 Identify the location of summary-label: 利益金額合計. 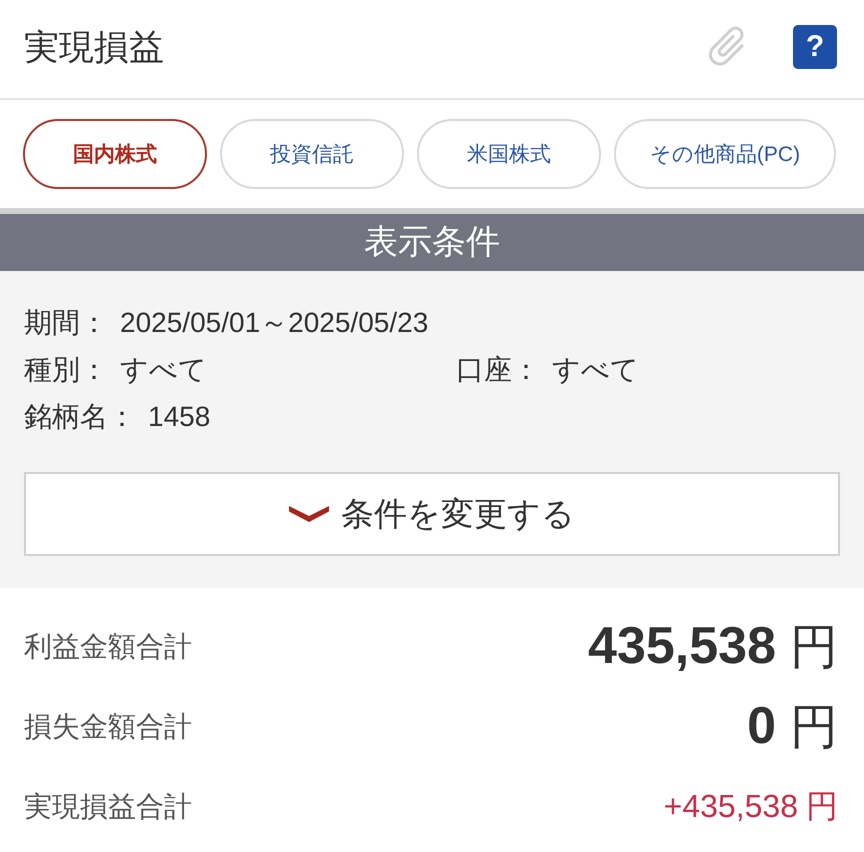
(108, 647).